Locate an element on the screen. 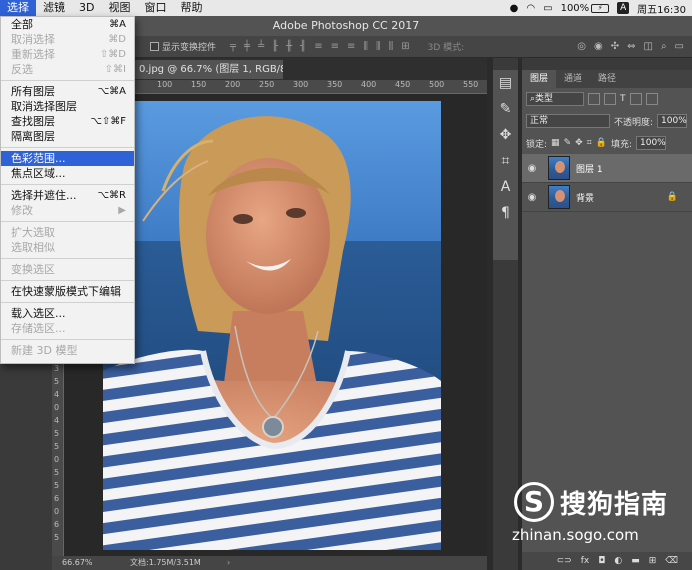  show-transform-label: 显示变换控件 is located at coordinates (189, 48).